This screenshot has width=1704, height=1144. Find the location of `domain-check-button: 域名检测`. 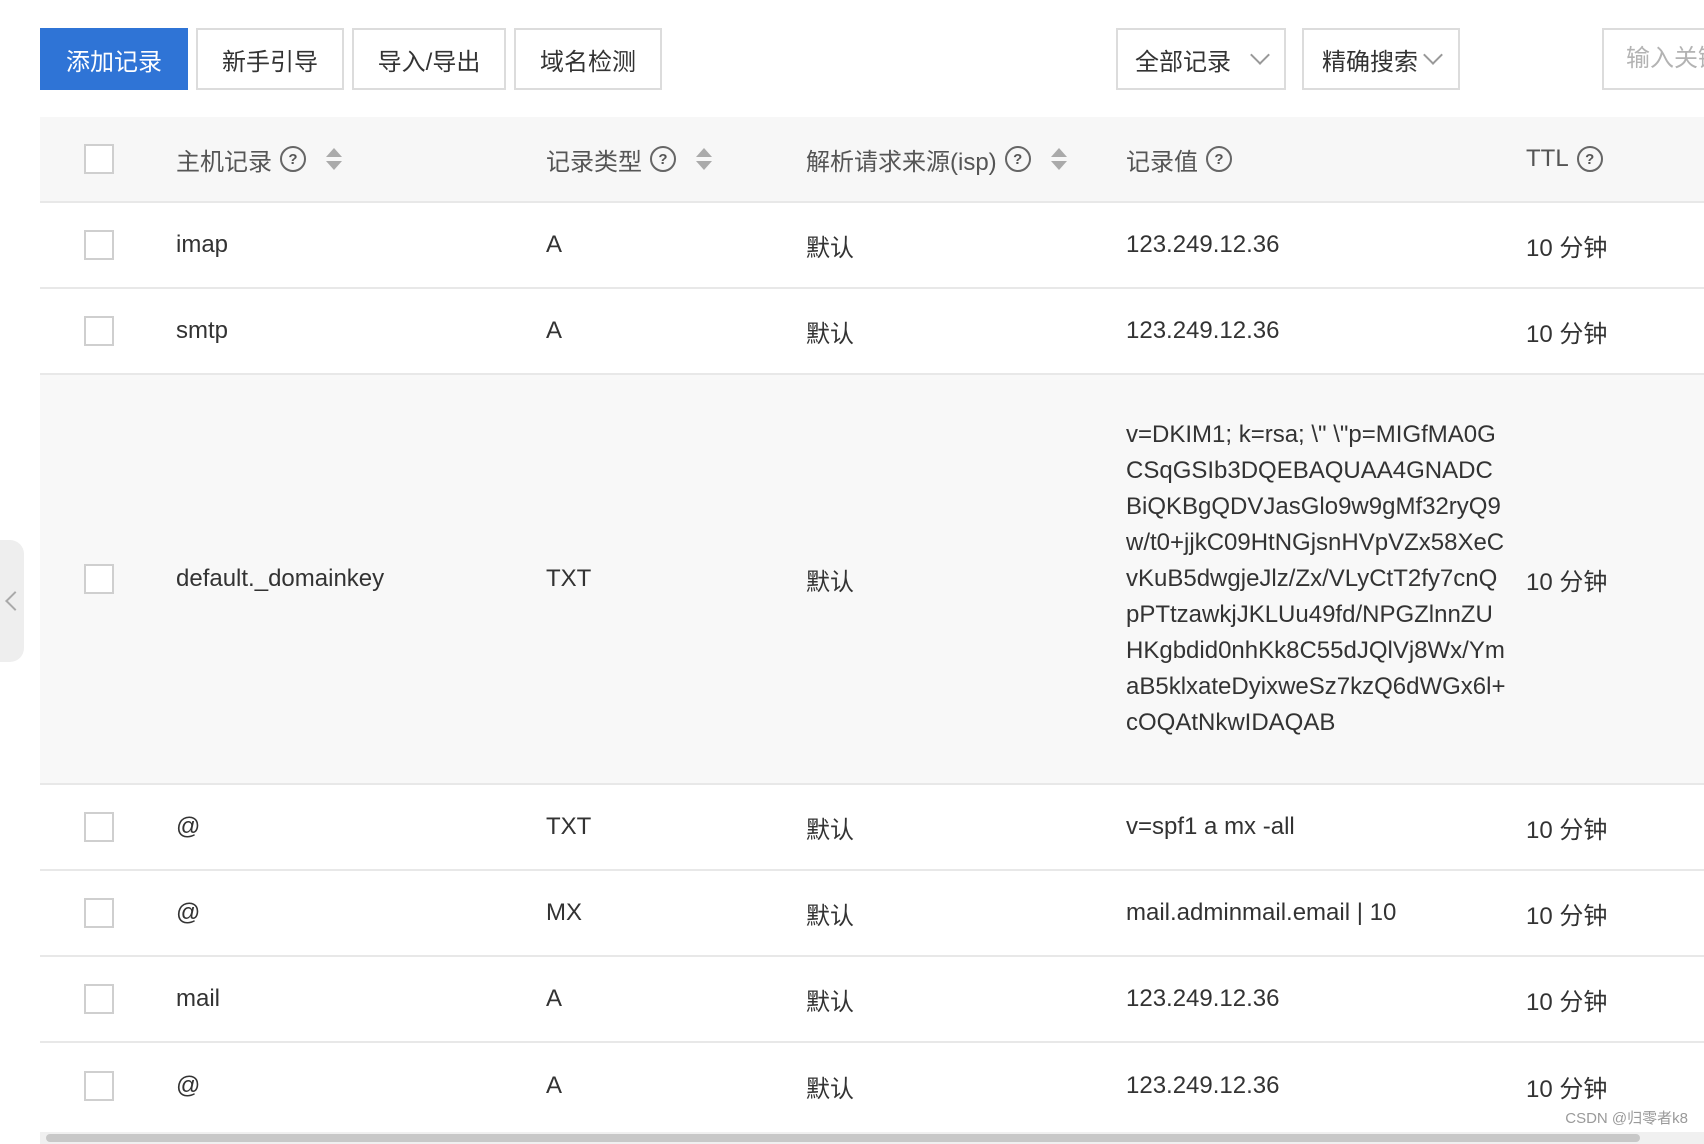

domain-check-button: 域名检测 is located at coordinates (588, 59).